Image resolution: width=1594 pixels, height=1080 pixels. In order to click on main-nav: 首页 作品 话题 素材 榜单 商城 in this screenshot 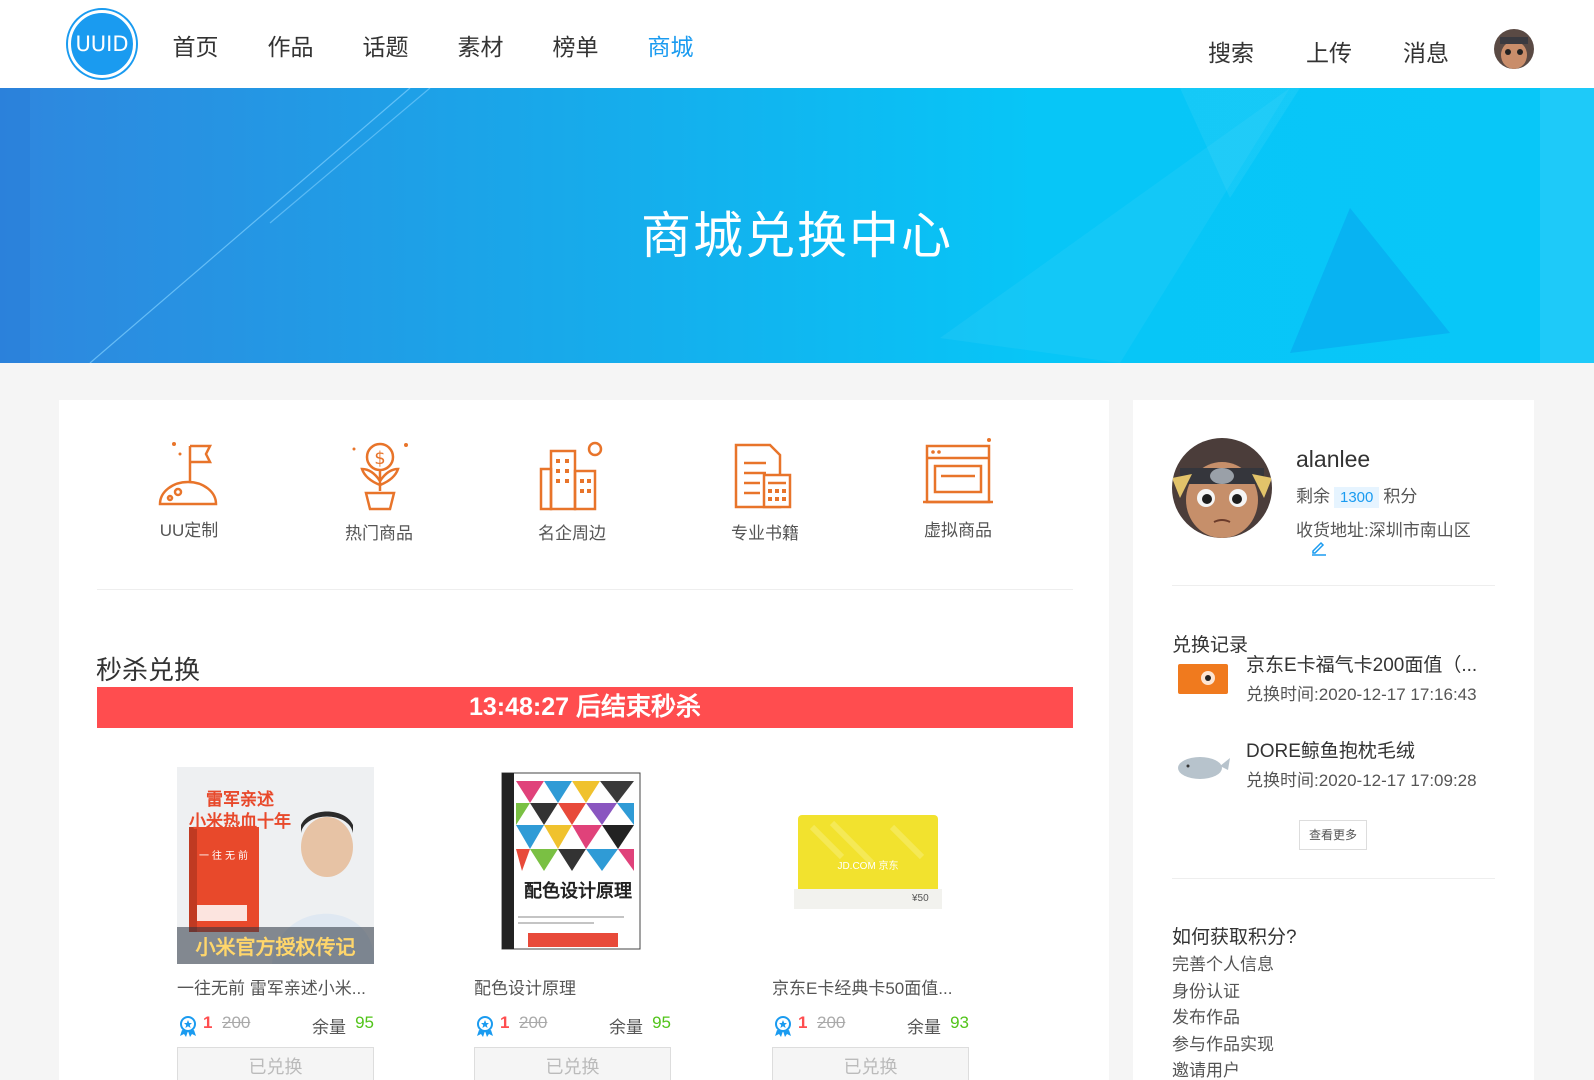, I will do `click(433, 45)`.